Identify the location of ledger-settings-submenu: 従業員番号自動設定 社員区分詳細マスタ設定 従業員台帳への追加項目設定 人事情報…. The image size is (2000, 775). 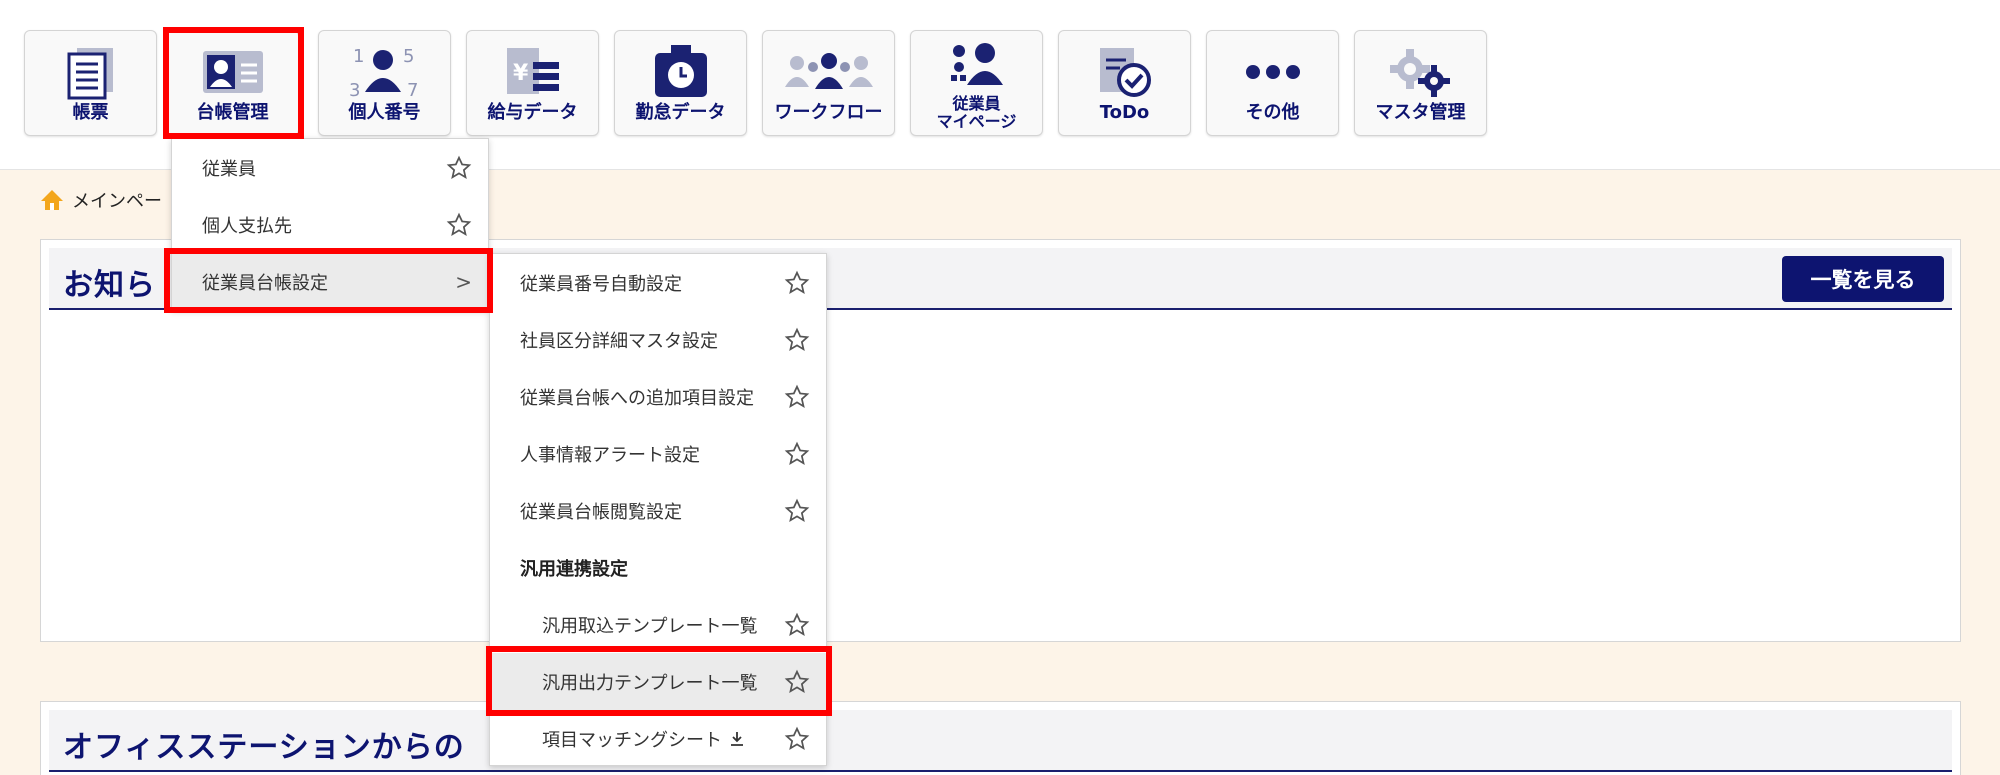
(658, 509).